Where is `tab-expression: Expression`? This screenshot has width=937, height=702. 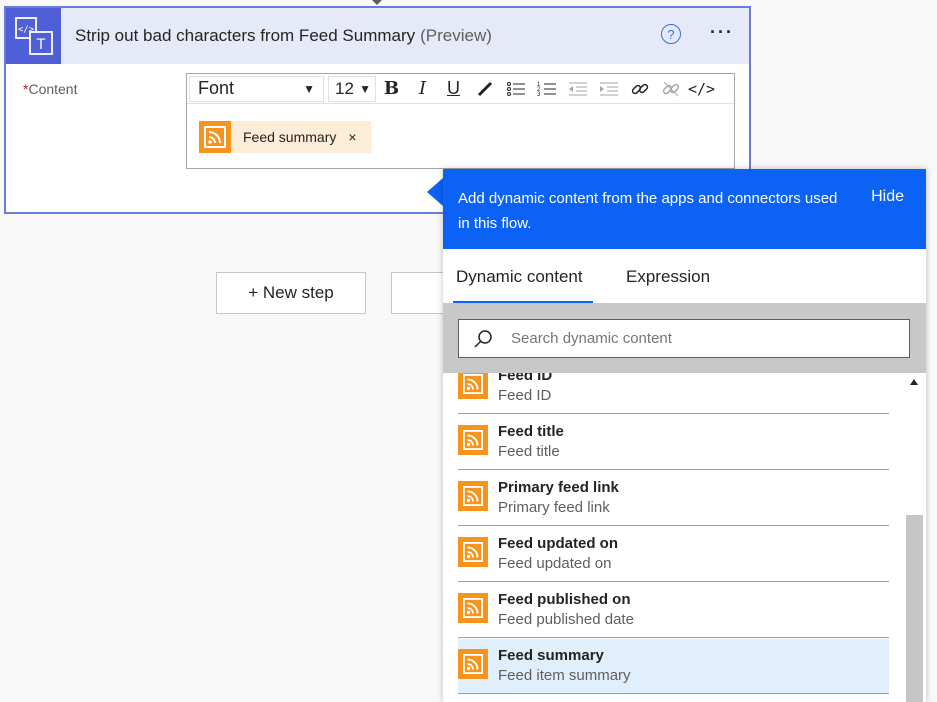
tab-expression: Expression is located at coordinates (668, 277).